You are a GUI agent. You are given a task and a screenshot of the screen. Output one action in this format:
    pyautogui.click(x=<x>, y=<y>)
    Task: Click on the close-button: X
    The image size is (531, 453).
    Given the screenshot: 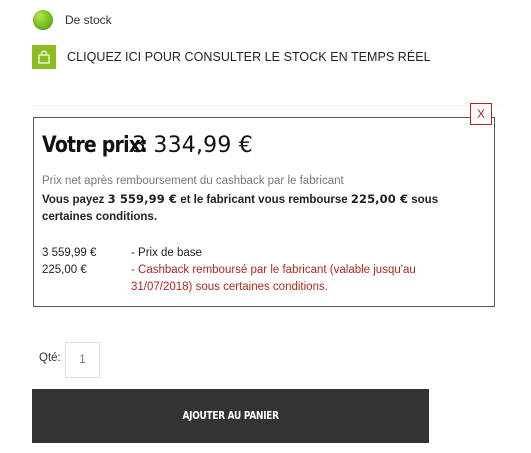 What is the action you would take?
    pyautogui.click(x=481, y=114)
    